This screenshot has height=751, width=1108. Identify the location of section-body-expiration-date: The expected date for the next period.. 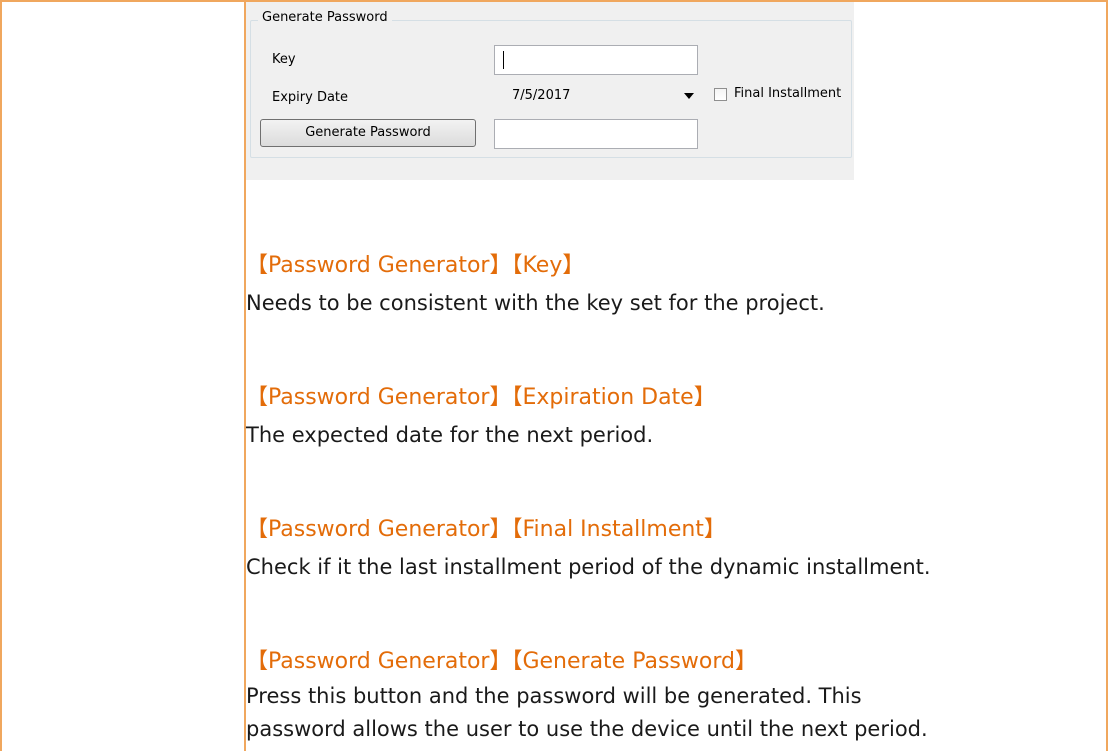
(450, 435).